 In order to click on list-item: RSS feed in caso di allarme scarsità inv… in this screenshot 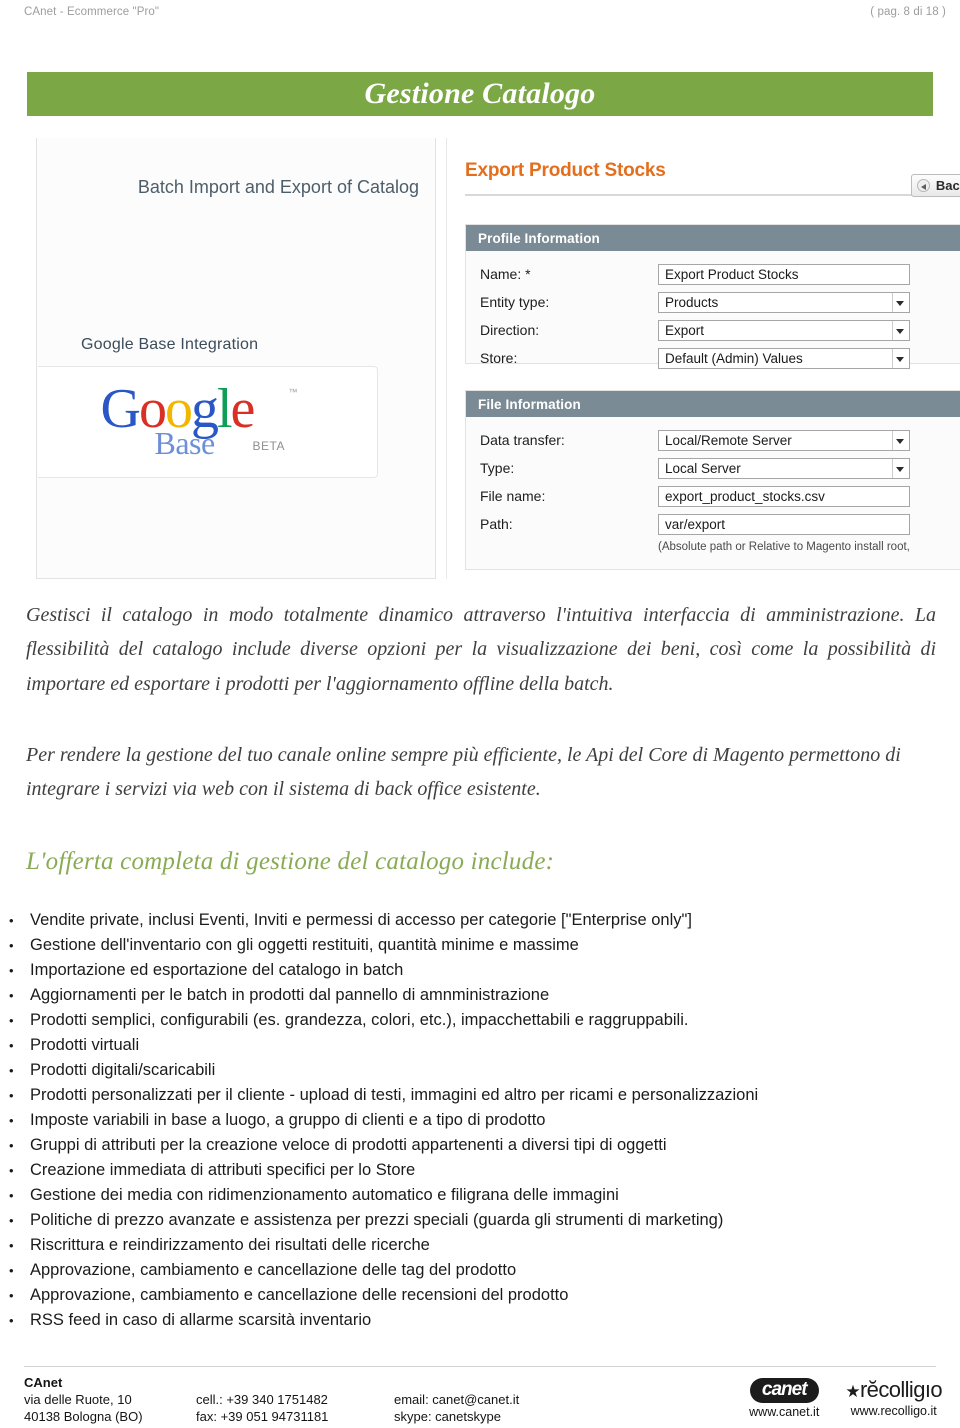, I will do `click(471, 1320)`.